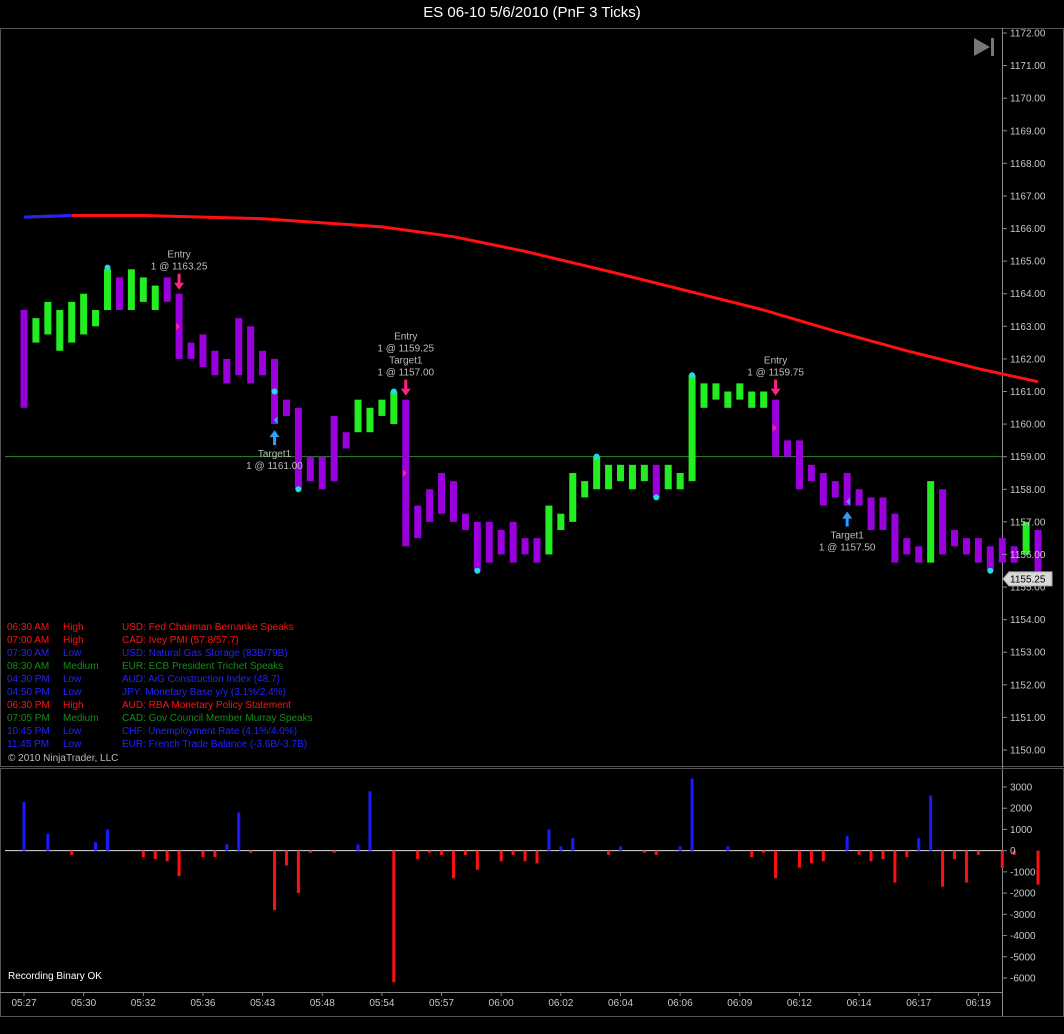 The width and height of the screenshot is (1064, 1034). Describe the element at coordinates (1028, 620) in the screenshot. I see `price-tick-label: 1154.00` at that location.